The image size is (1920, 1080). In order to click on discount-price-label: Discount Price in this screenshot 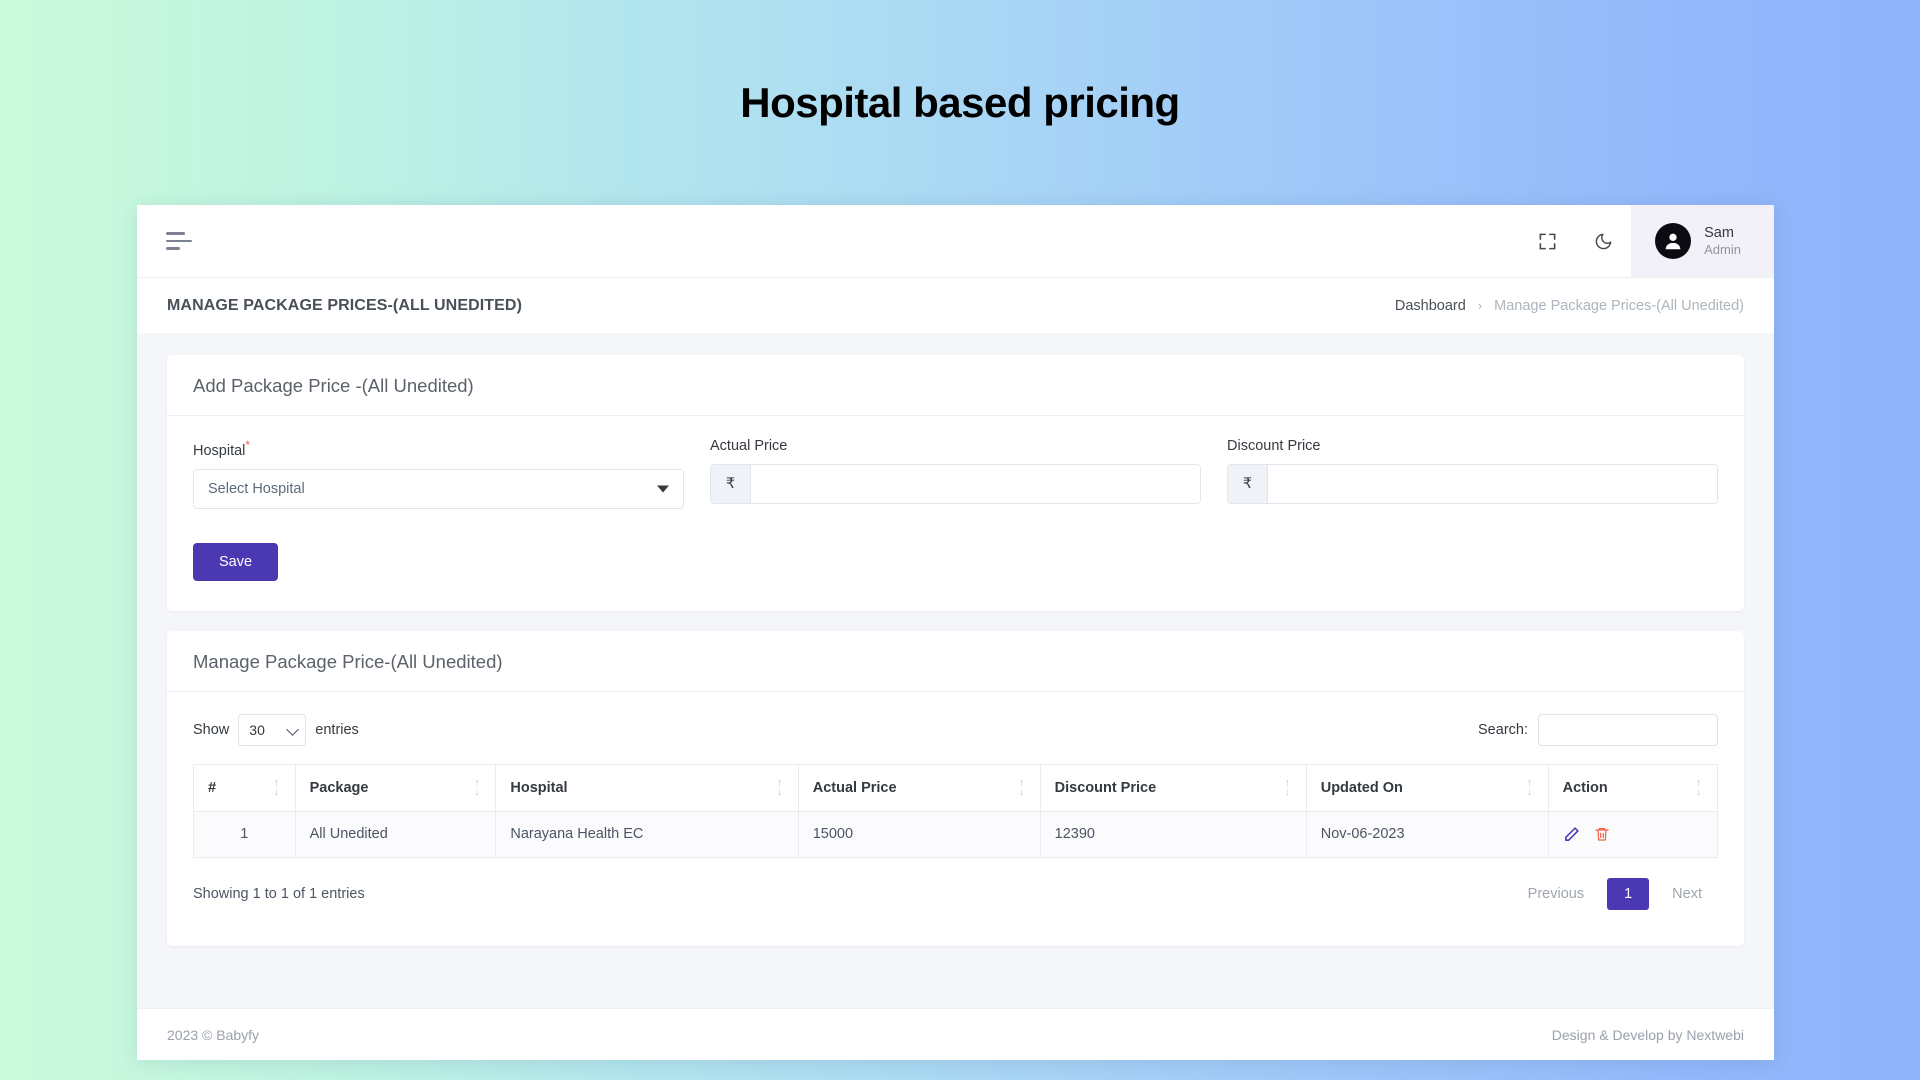, I will do `click(1274, 446)`.